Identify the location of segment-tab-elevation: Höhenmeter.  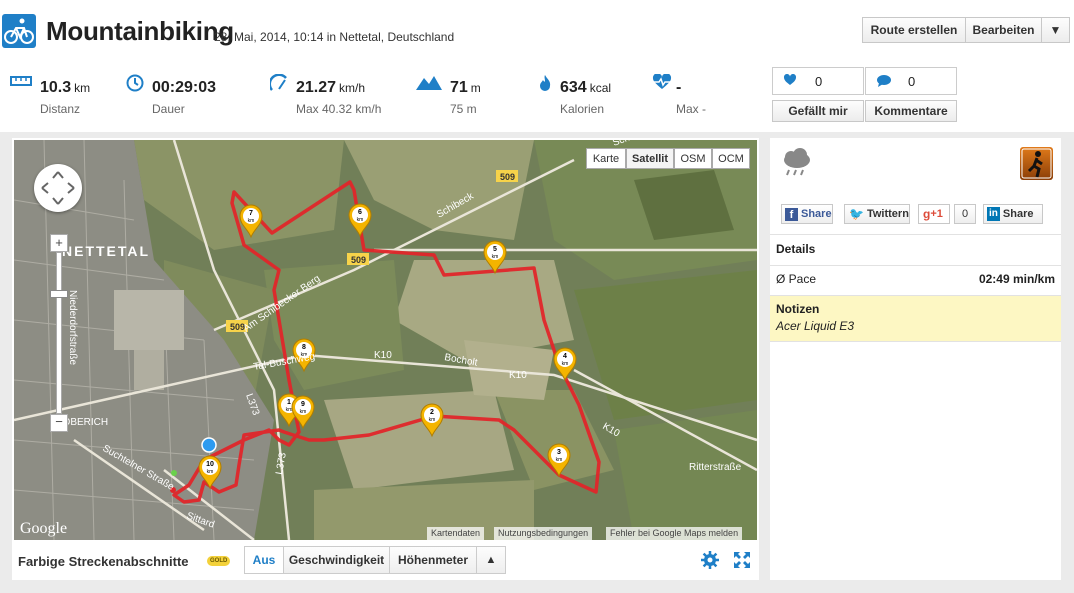
(433, 560).